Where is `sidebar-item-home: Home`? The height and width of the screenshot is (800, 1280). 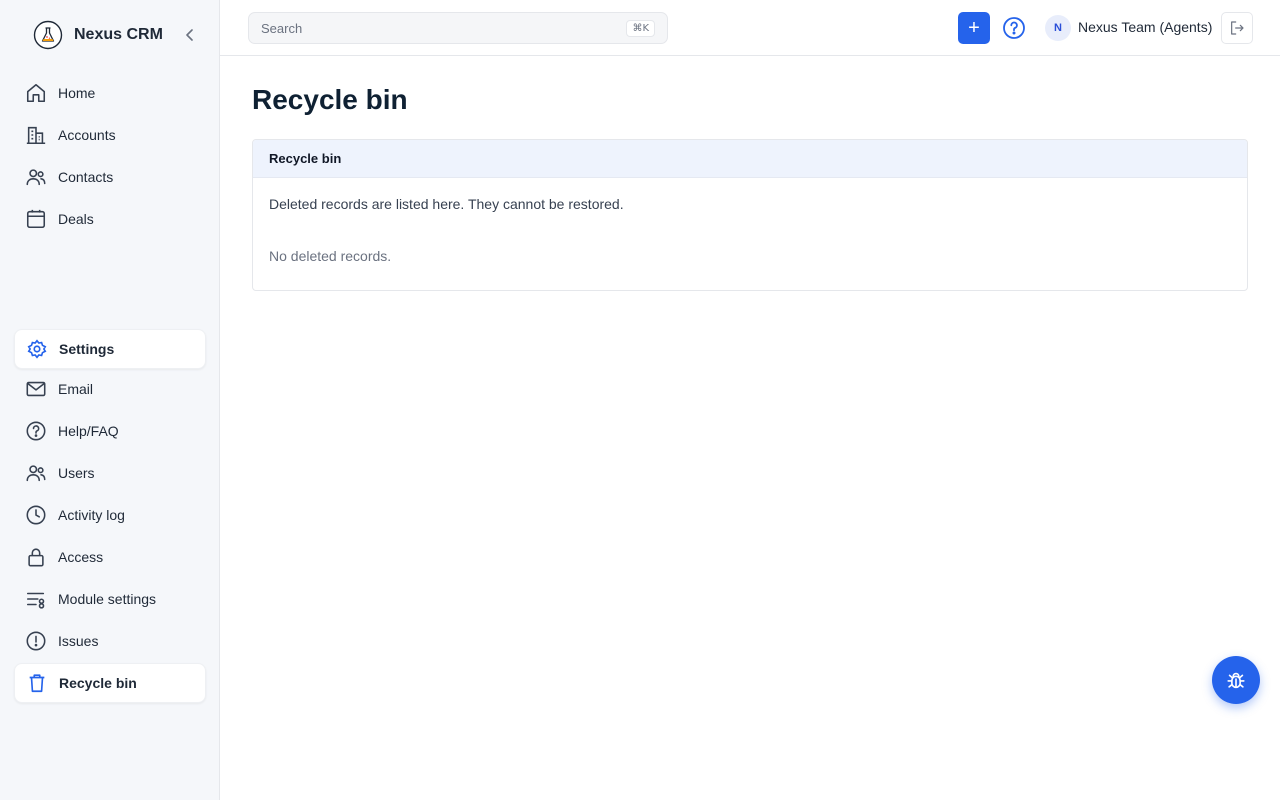
sidebar-item-home: Home is located at coordinates (110, 93).